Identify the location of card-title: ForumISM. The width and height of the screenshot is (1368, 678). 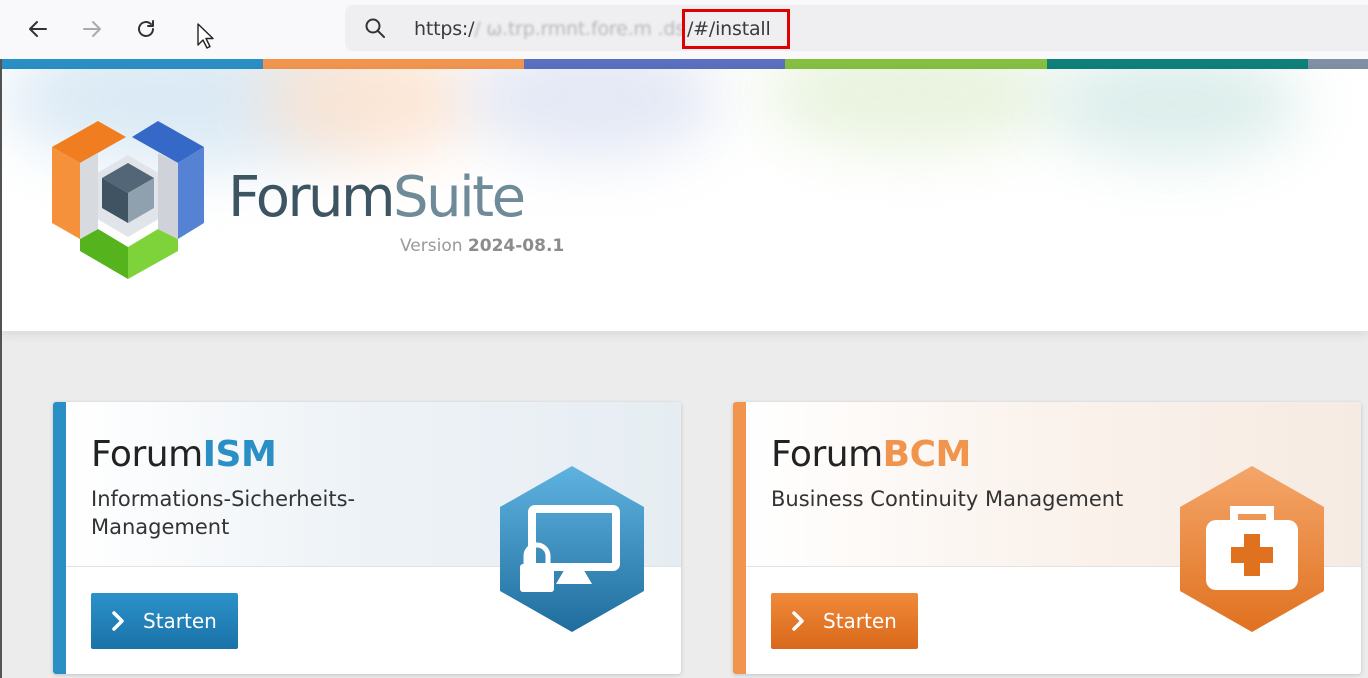
(184, 454).